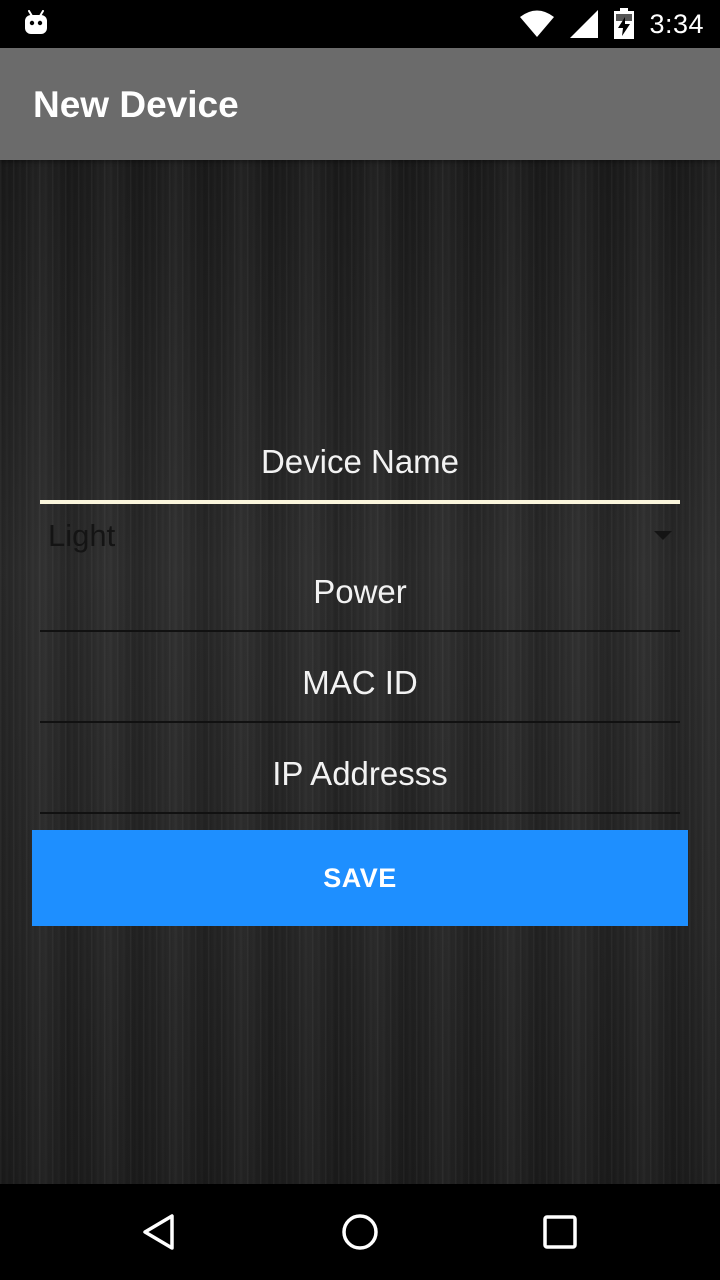  What do you see at coordinates (611, 24) in the screenshot?
I see `status-icons: 3:34` at bounding box center [611, 24].